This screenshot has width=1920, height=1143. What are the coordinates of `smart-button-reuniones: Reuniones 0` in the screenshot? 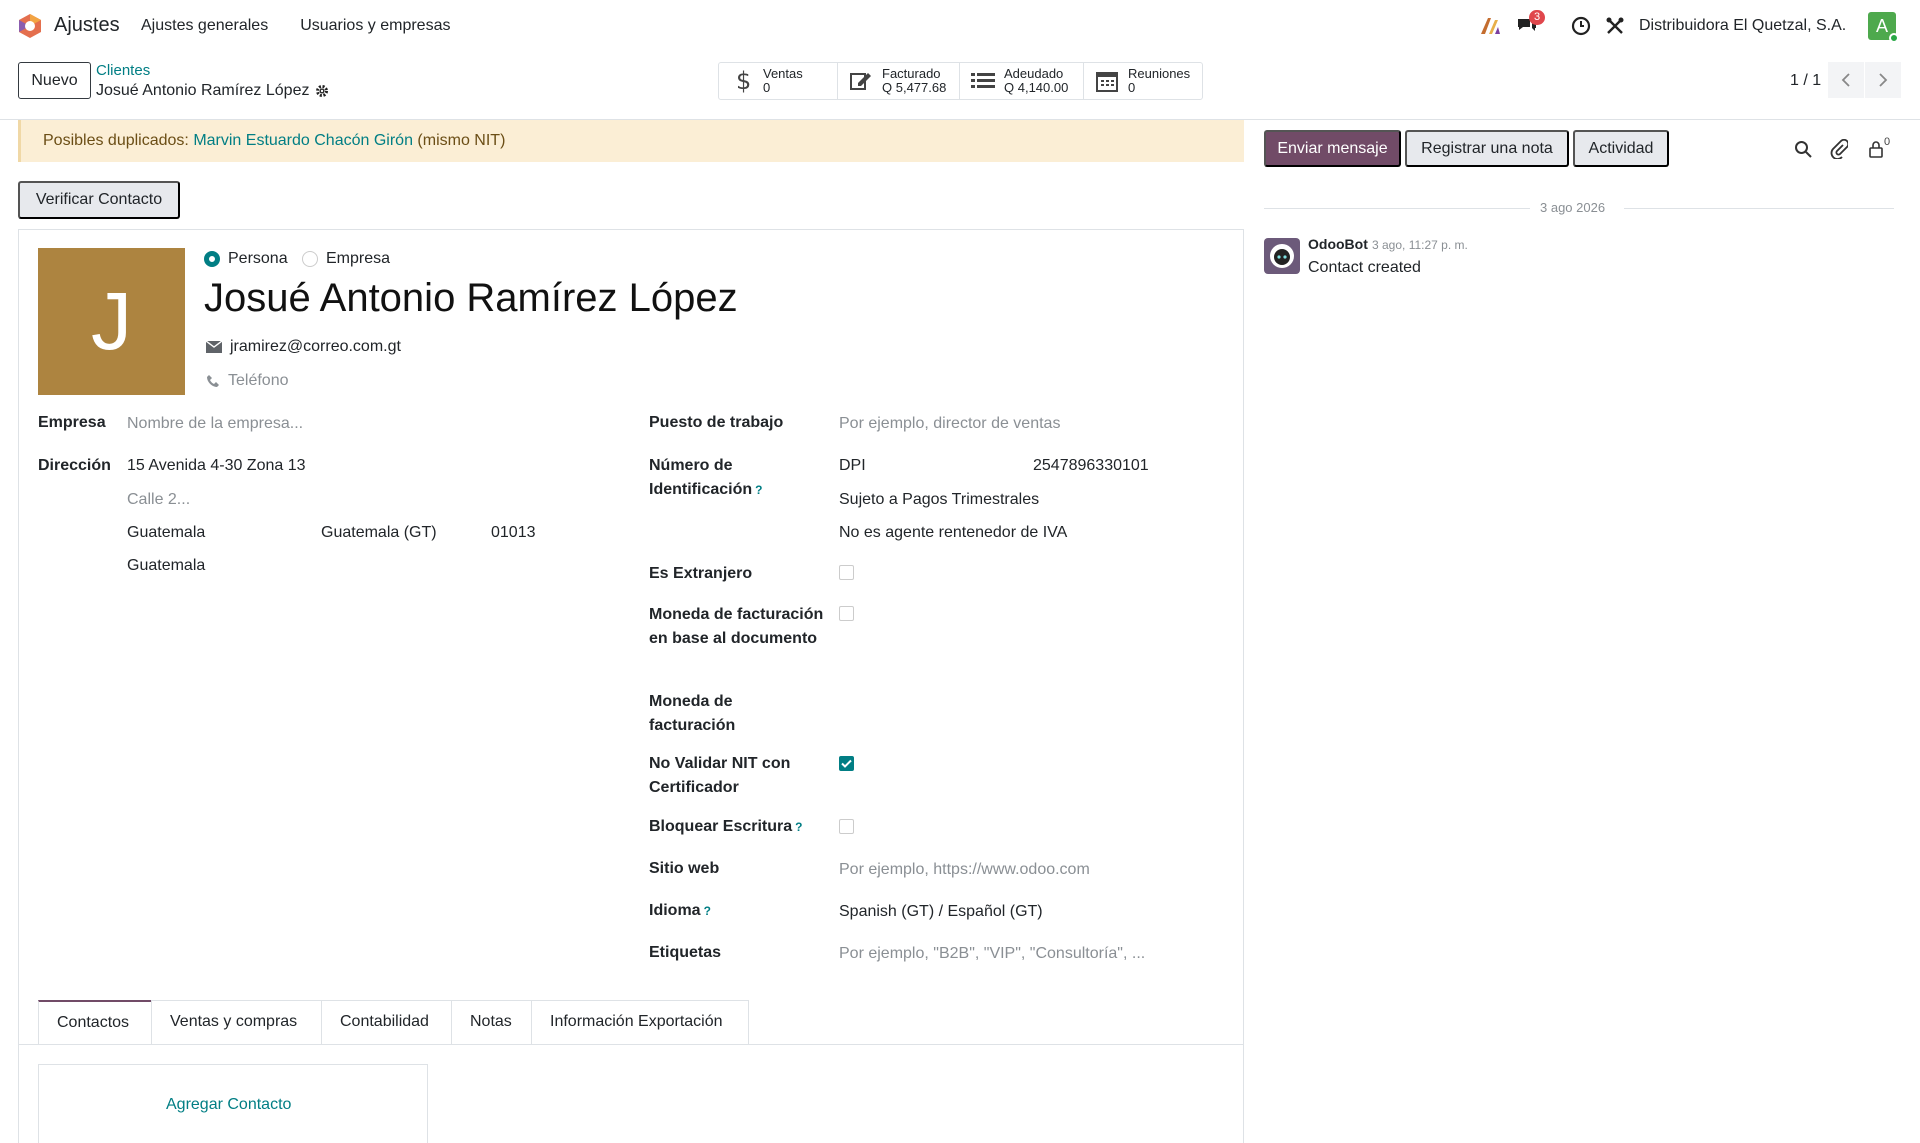 It's located at (1143, 81).